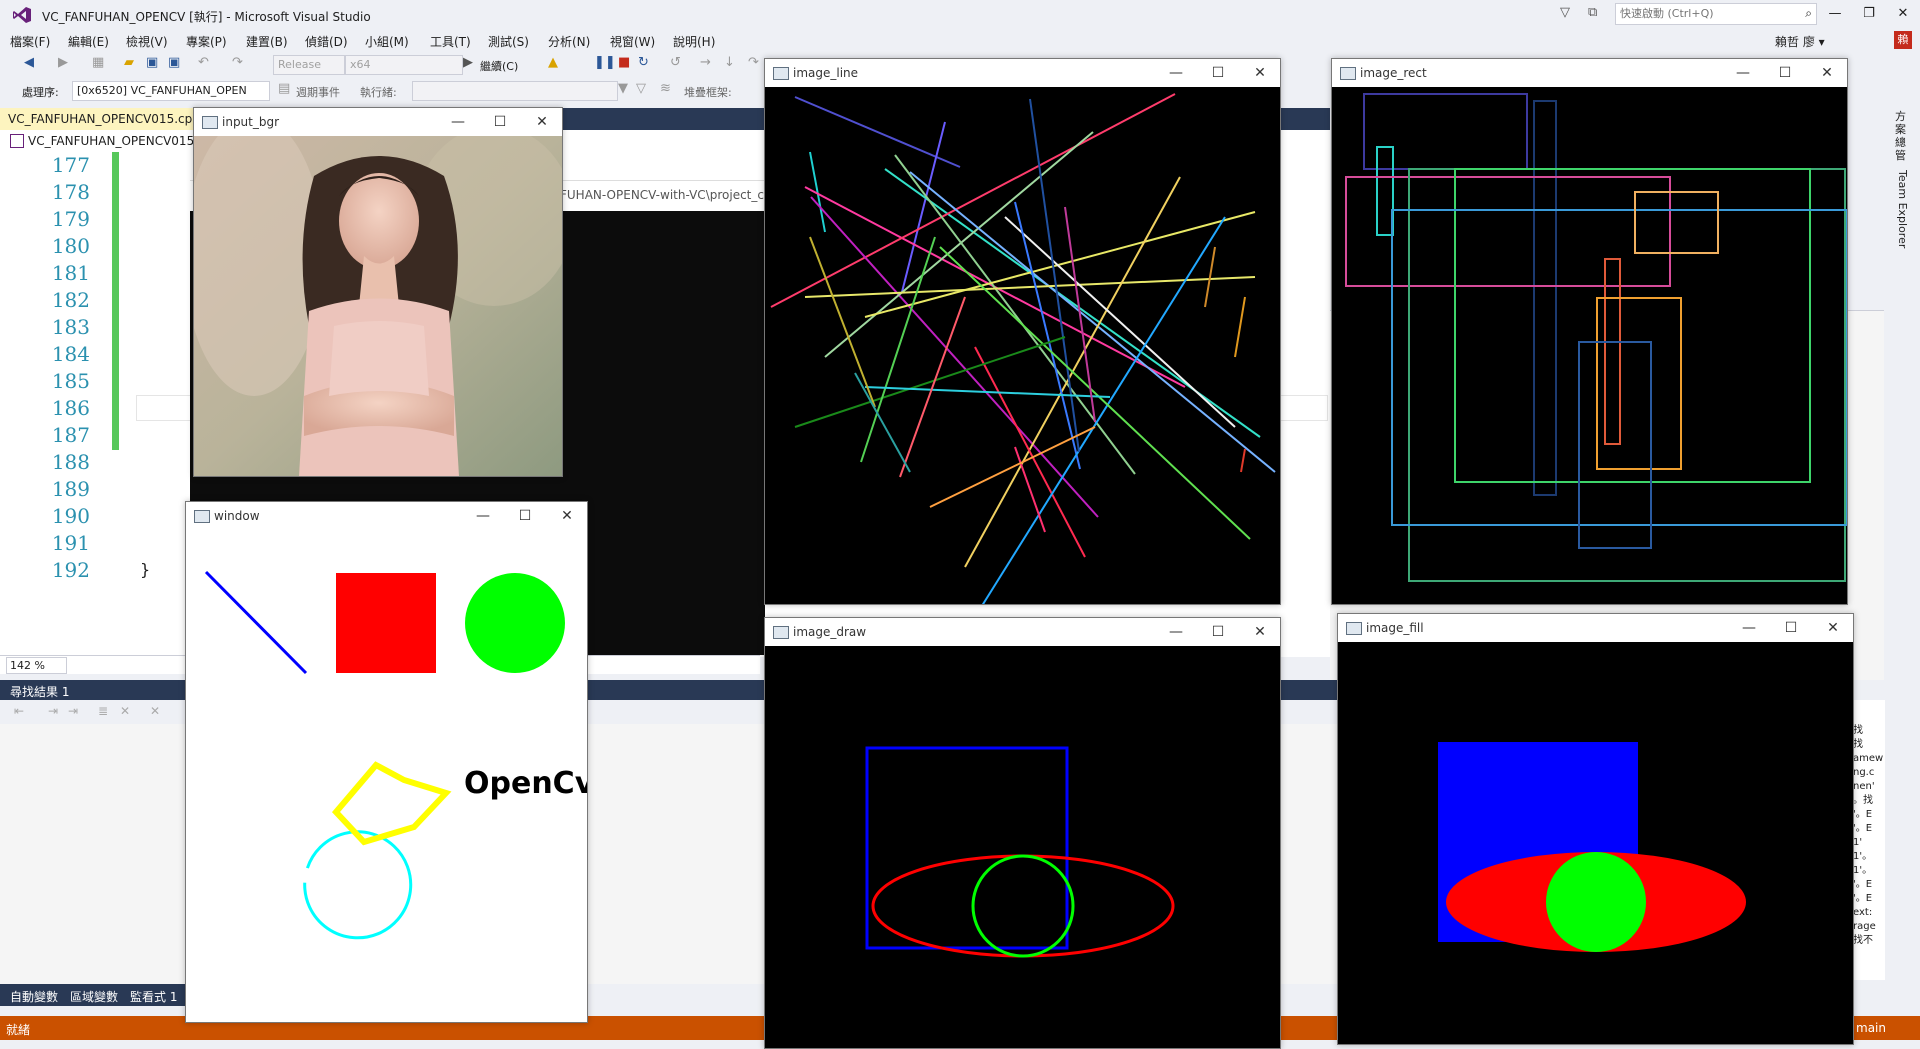  What do you see at coordinates (1902, 209) in the screenshot?
I see `tab-team-explorer: Team Explorer` at bounding box center [1902, 209].